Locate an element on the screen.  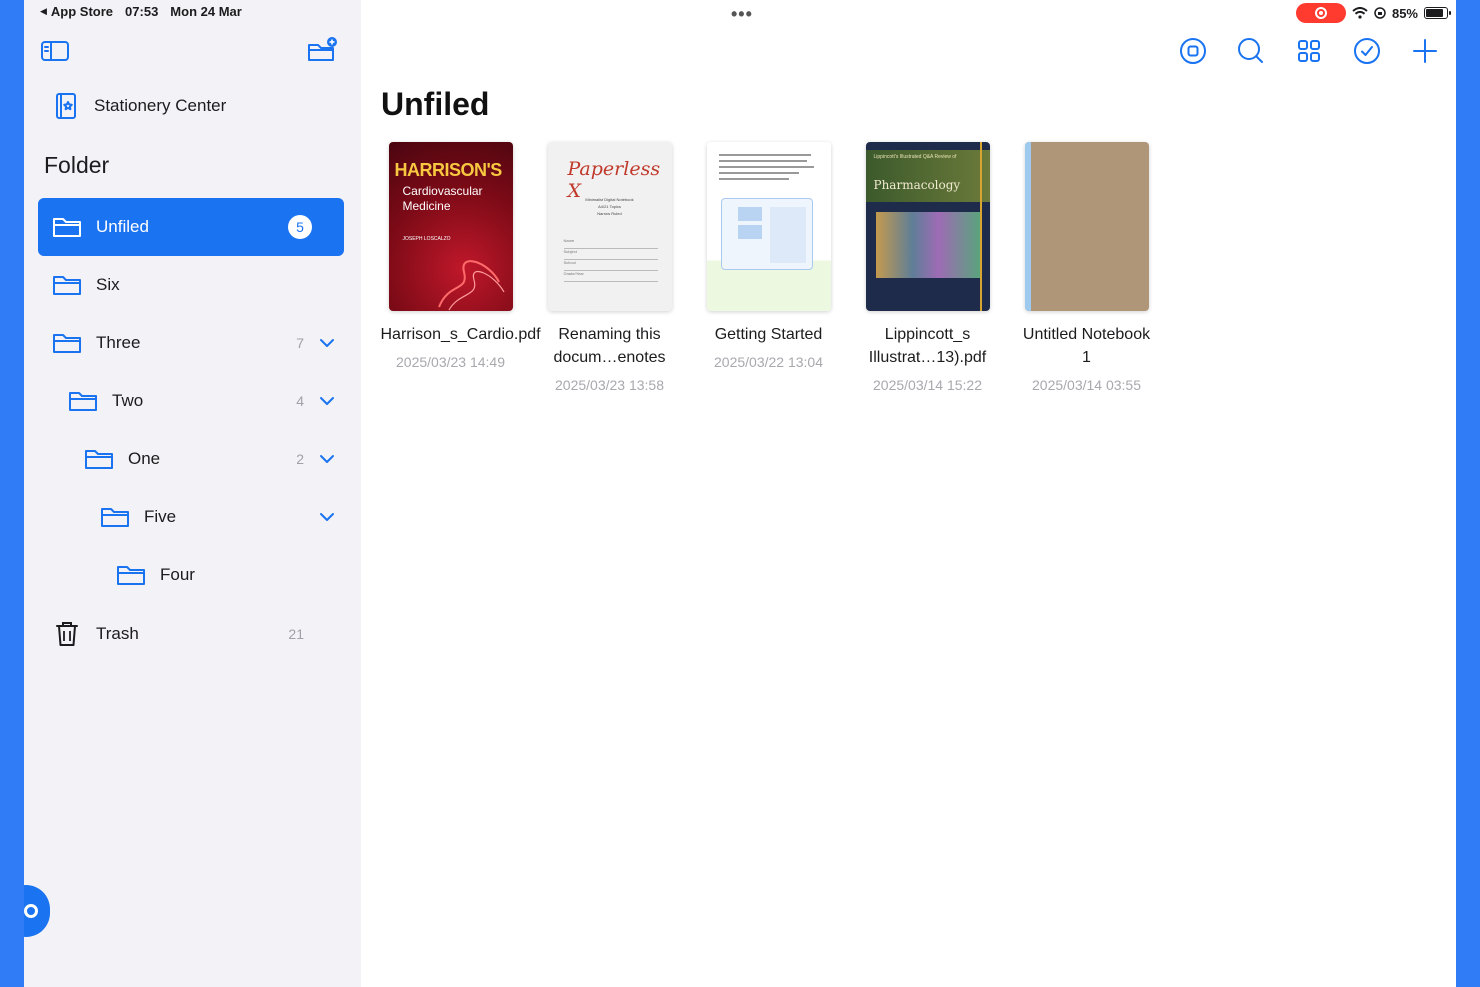
stationery-center-link: Stationery Center is located at coordinates (140, 106).